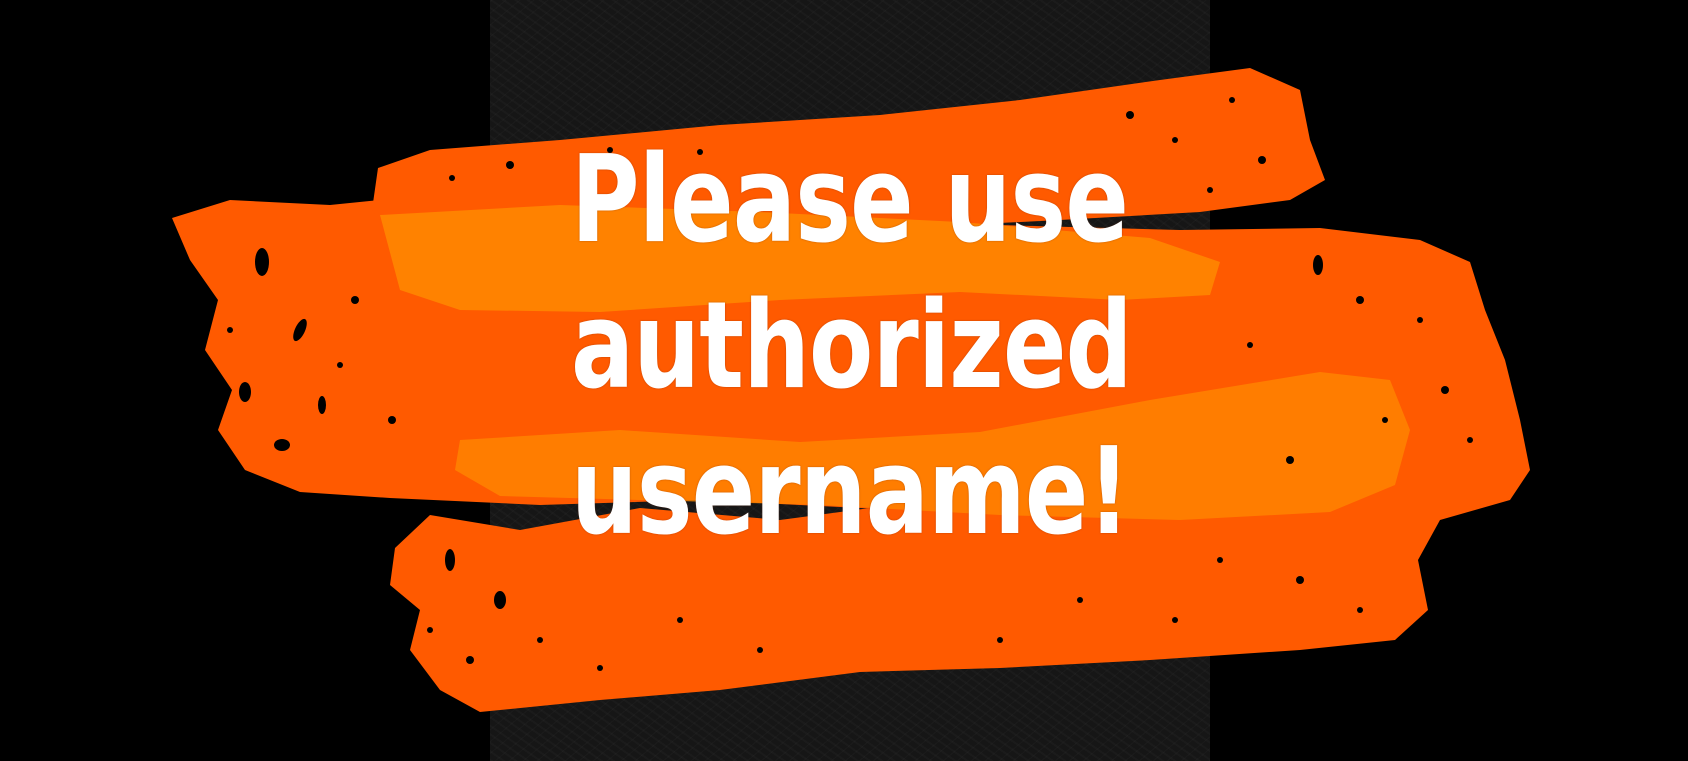  Describe the element at coordinates (850, 200) in the screenshot. I see `warning-message-line-1: Please use` at that location.